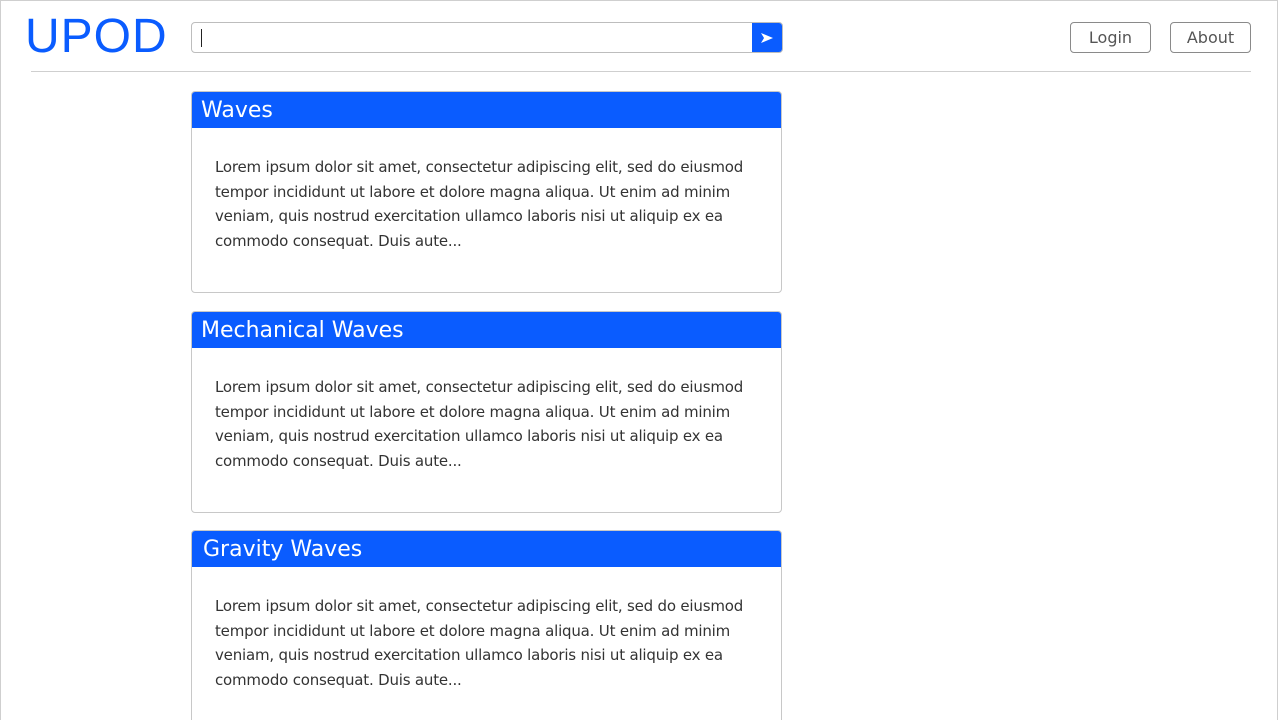  What do you see at coordinates (486, 549) in the screenshot?
I see `article-title: Gravity Waves` at bounding box center [486, 549].